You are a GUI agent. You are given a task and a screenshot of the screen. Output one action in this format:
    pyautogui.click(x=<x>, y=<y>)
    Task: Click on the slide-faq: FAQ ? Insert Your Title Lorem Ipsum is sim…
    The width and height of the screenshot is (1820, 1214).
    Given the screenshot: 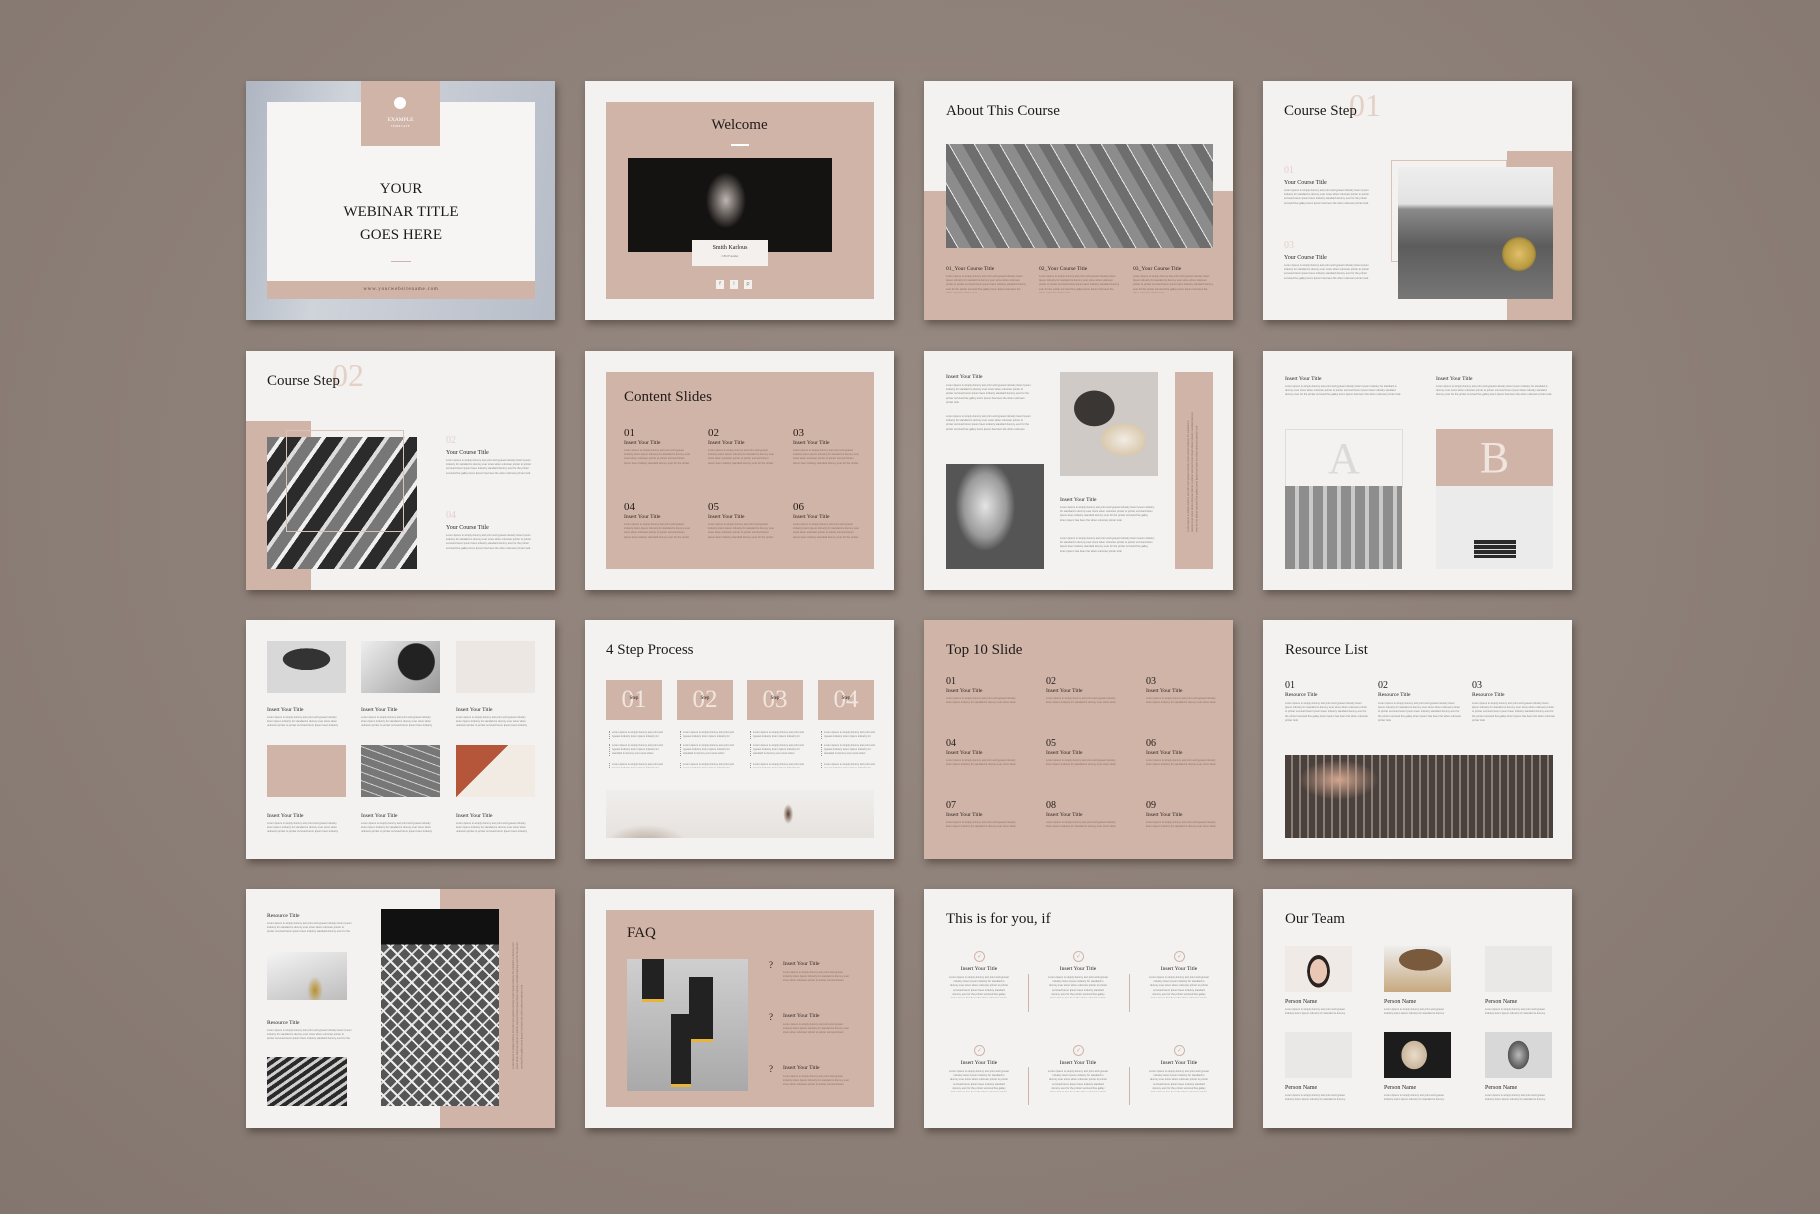 What is the action you would take?
    pyautogui.click(x=739, y=1008)
    